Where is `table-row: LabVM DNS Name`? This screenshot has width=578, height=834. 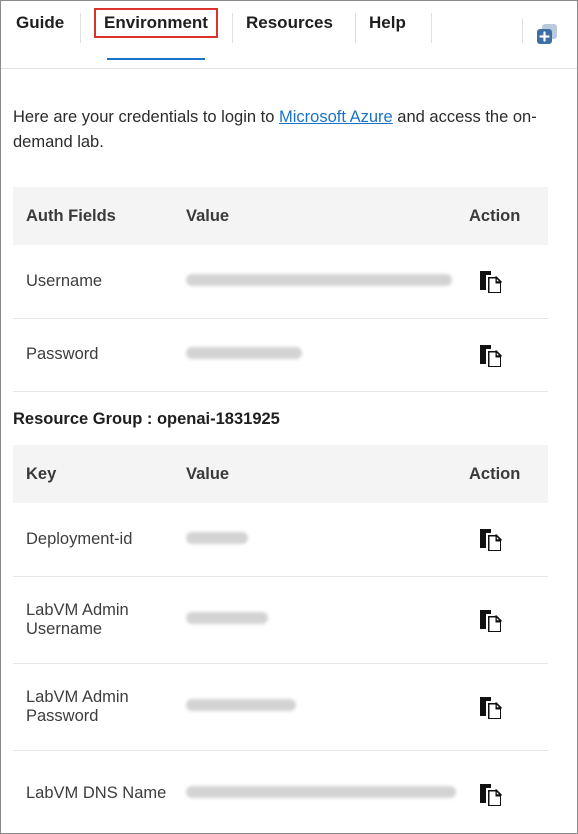 table-row: LabVM DNS Name is located at coordinates (280, 791).